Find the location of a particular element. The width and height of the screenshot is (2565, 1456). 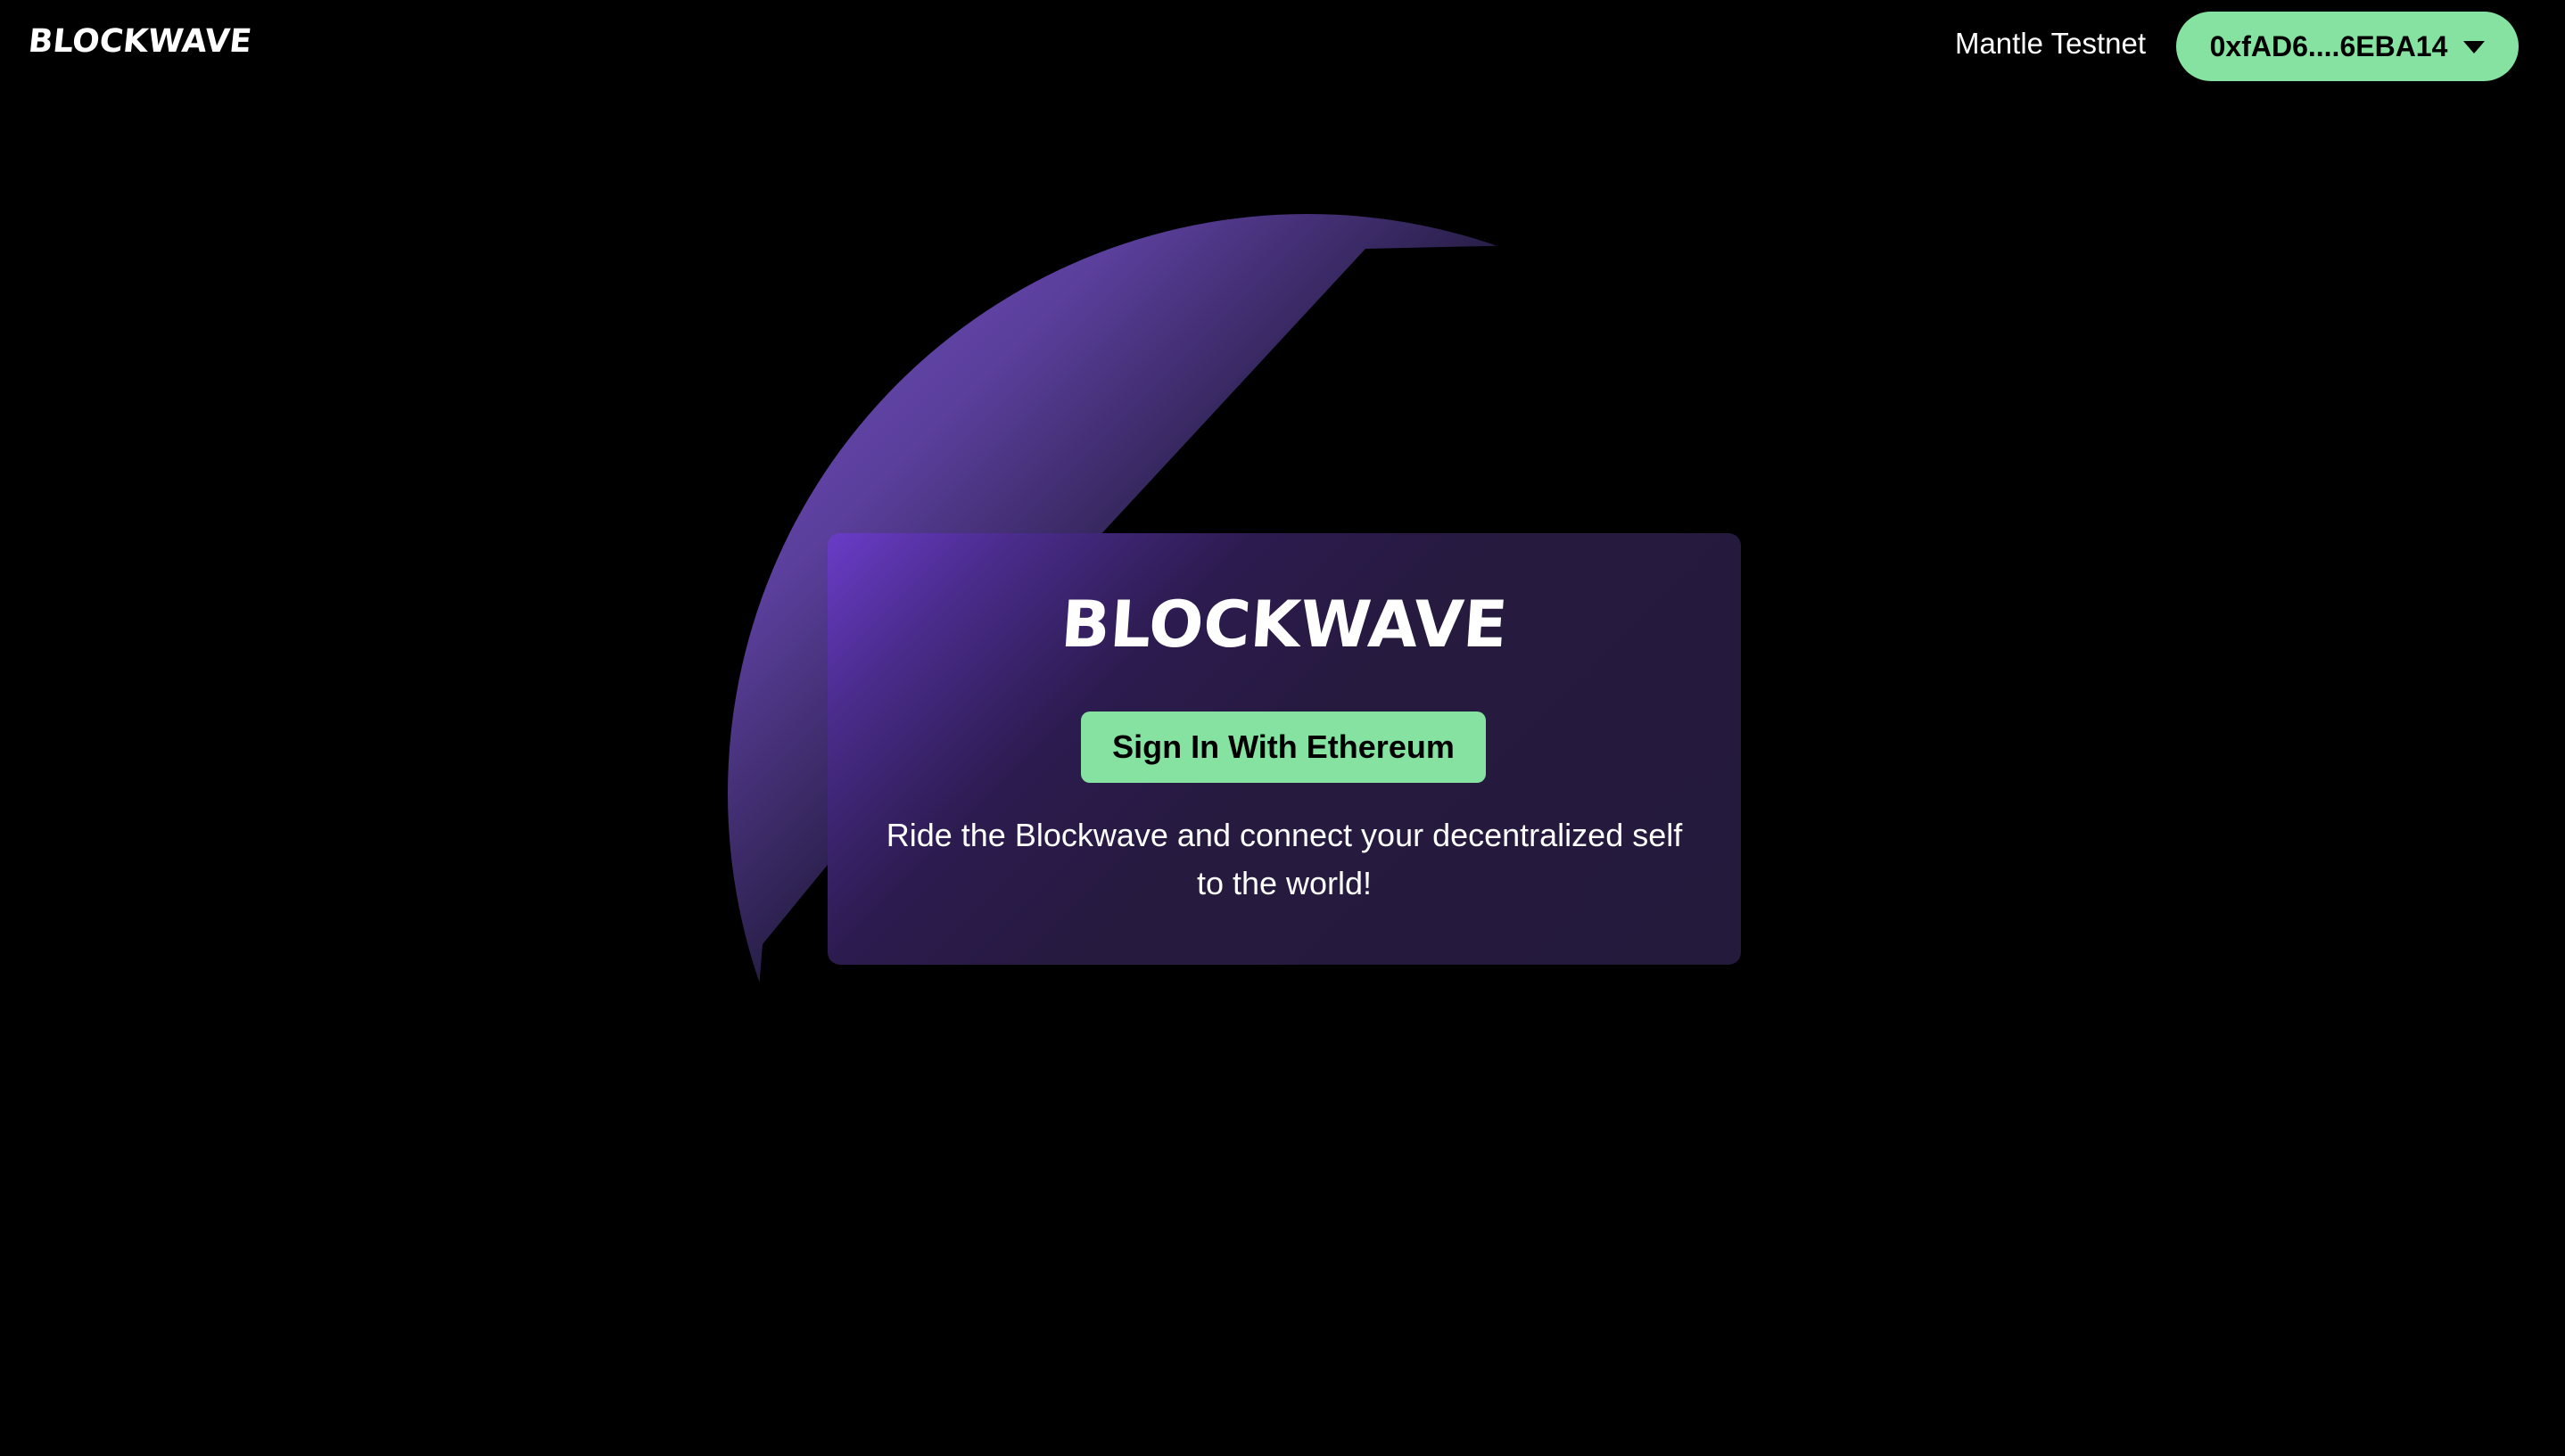

logo: BLOCKWAVE is located at coordinates (140, 41).